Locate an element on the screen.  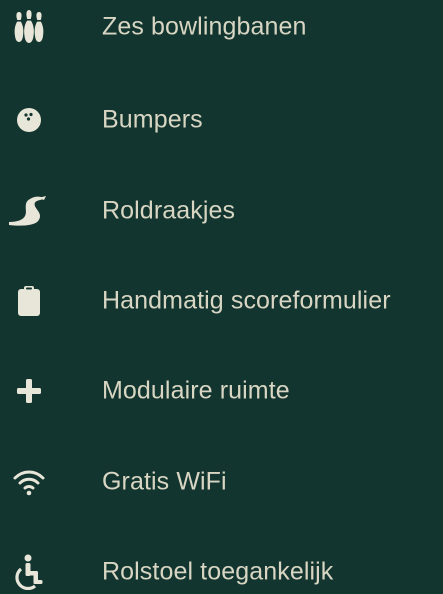
bowling-pins-icon is located at coordinates (29, 27).